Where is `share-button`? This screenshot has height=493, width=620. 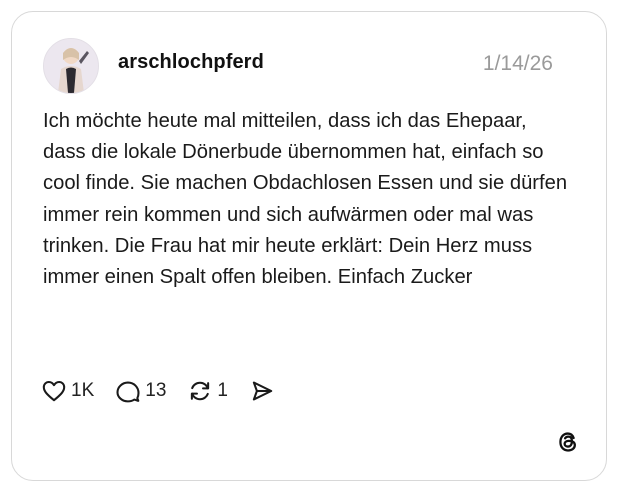 share-button is located at coordinates (262, 391).